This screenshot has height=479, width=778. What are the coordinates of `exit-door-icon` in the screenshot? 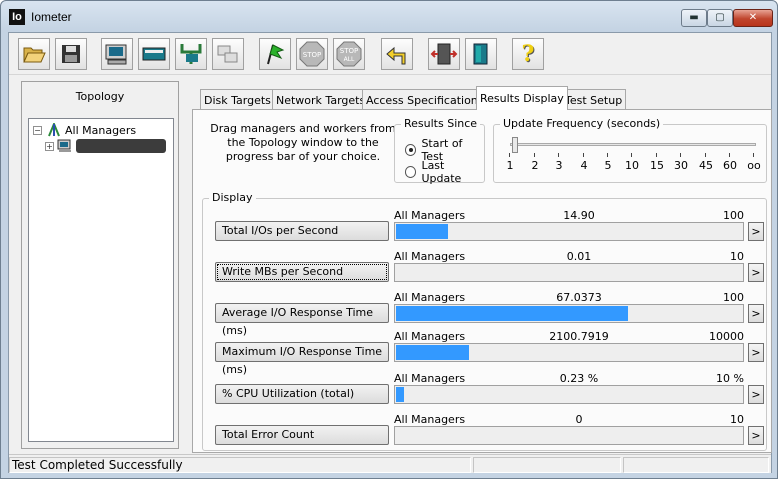 It's located at (444, 54).